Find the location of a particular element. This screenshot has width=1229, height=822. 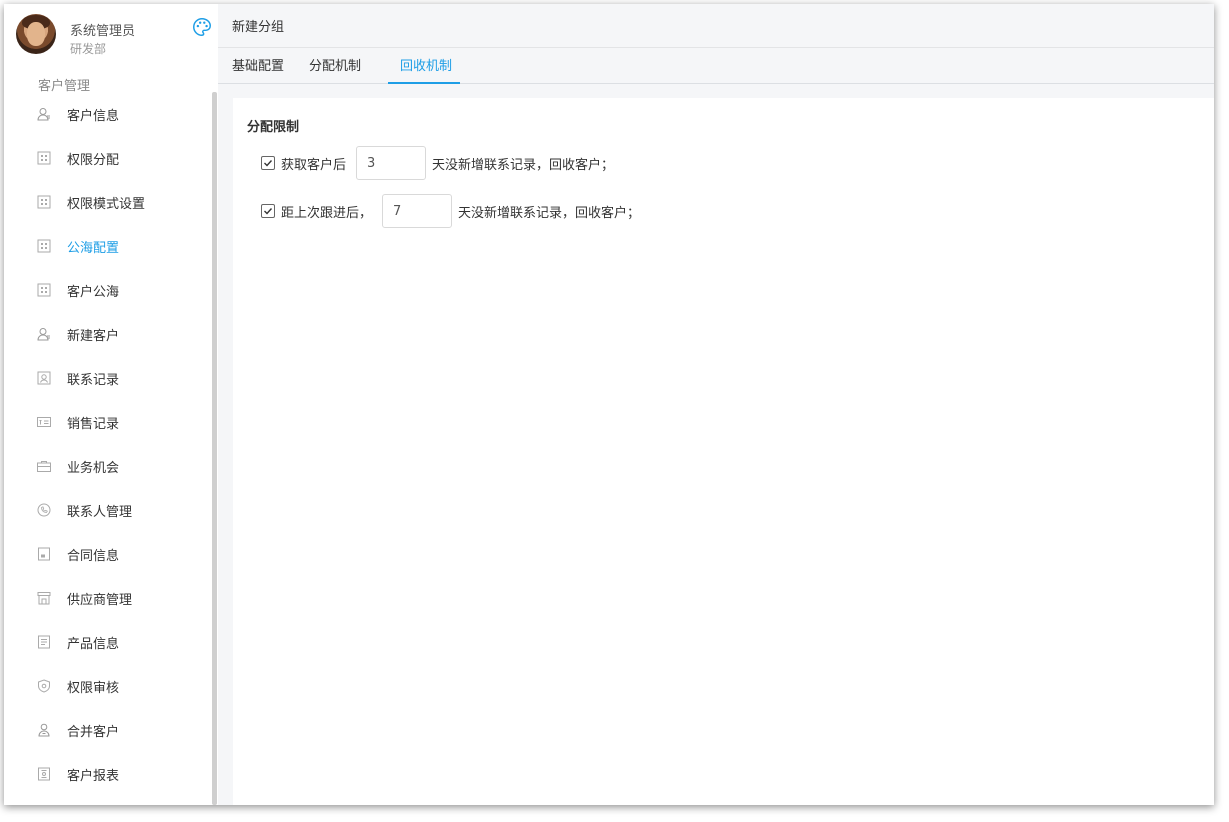

sidebar-item-new-customer: 新建客户 is located at coordinates (108, 334).